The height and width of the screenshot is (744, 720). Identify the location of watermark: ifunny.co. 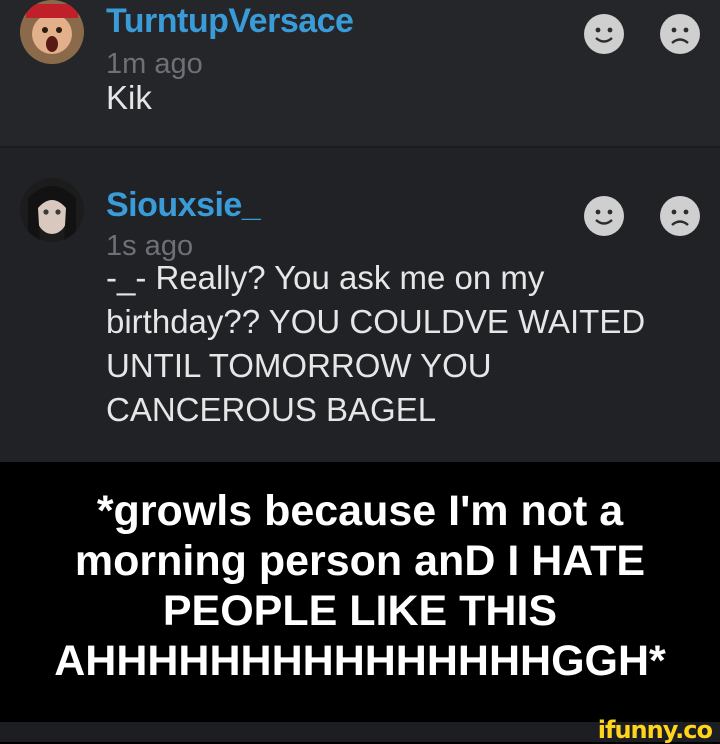
(655, 730).